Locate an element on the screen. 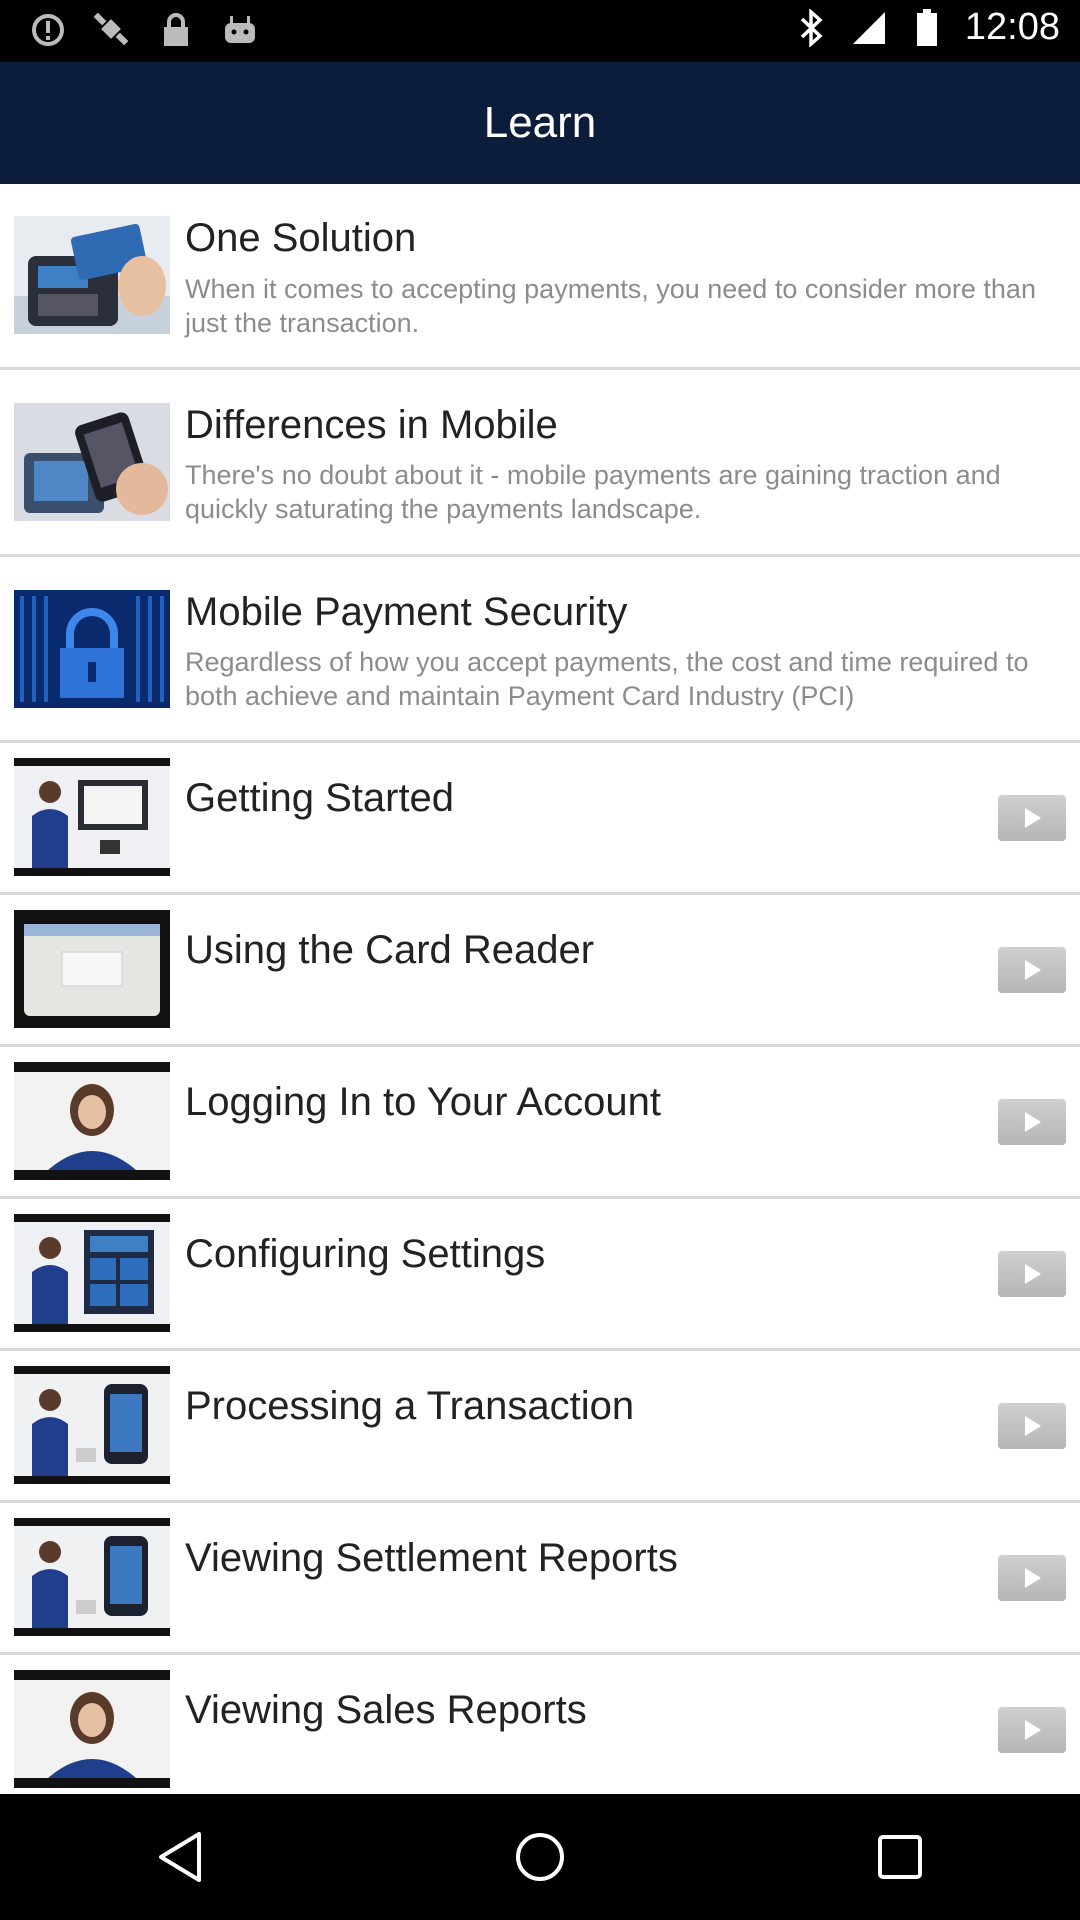 The width and height of the screenshot is (1080, 1920). list-item: Viewing Sales Reports is located at coordinates (540, 1724).